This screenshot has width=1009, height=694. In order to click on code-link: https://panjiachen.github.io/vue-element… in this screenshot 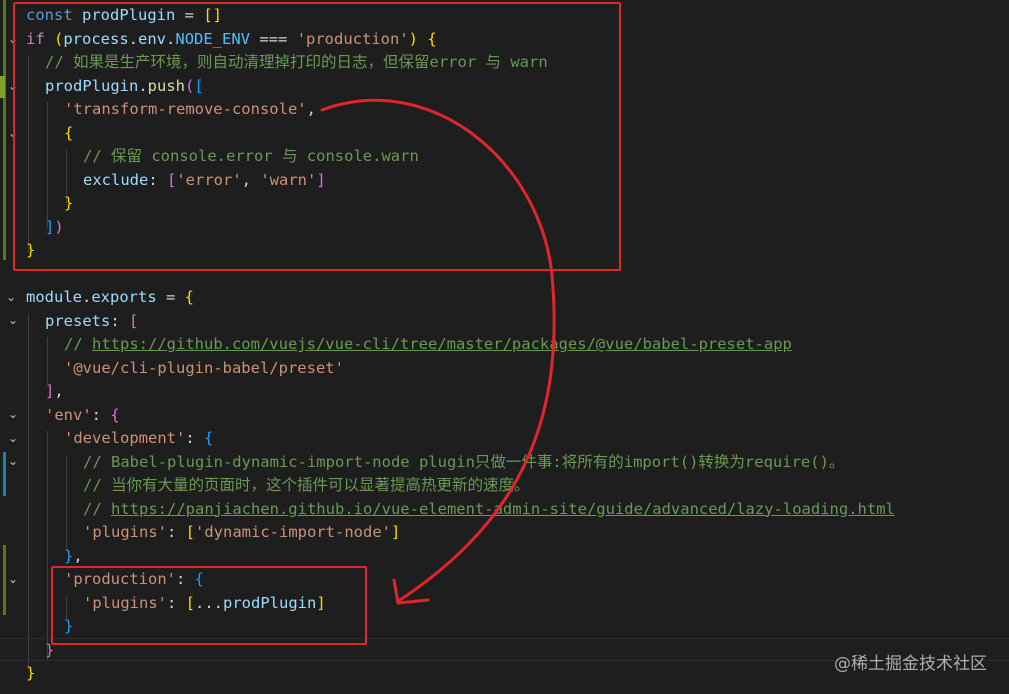, I will do `click(503, 509)`.